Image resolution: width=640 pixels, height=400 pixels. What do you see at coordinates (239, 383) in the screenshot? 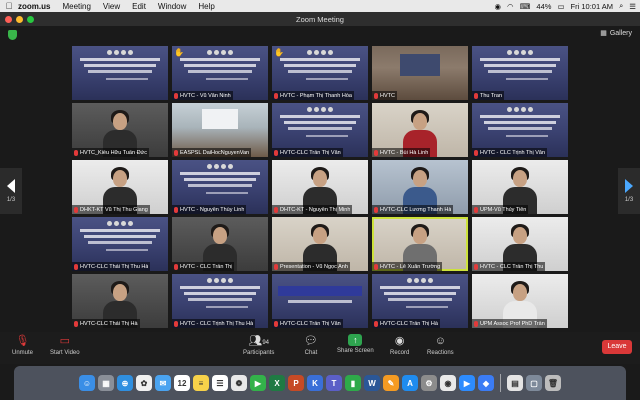
I see `photos2-icon: ❁` at bounding box center [239, 383].